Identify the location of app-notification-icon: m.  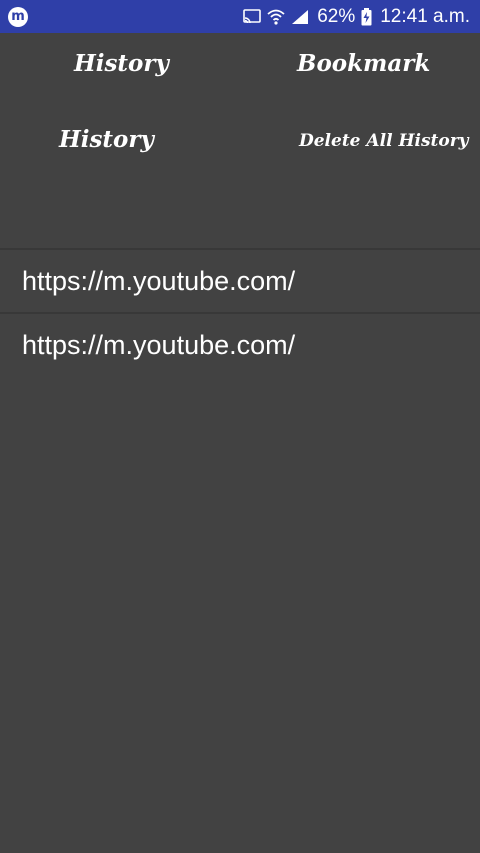
(18, 17).